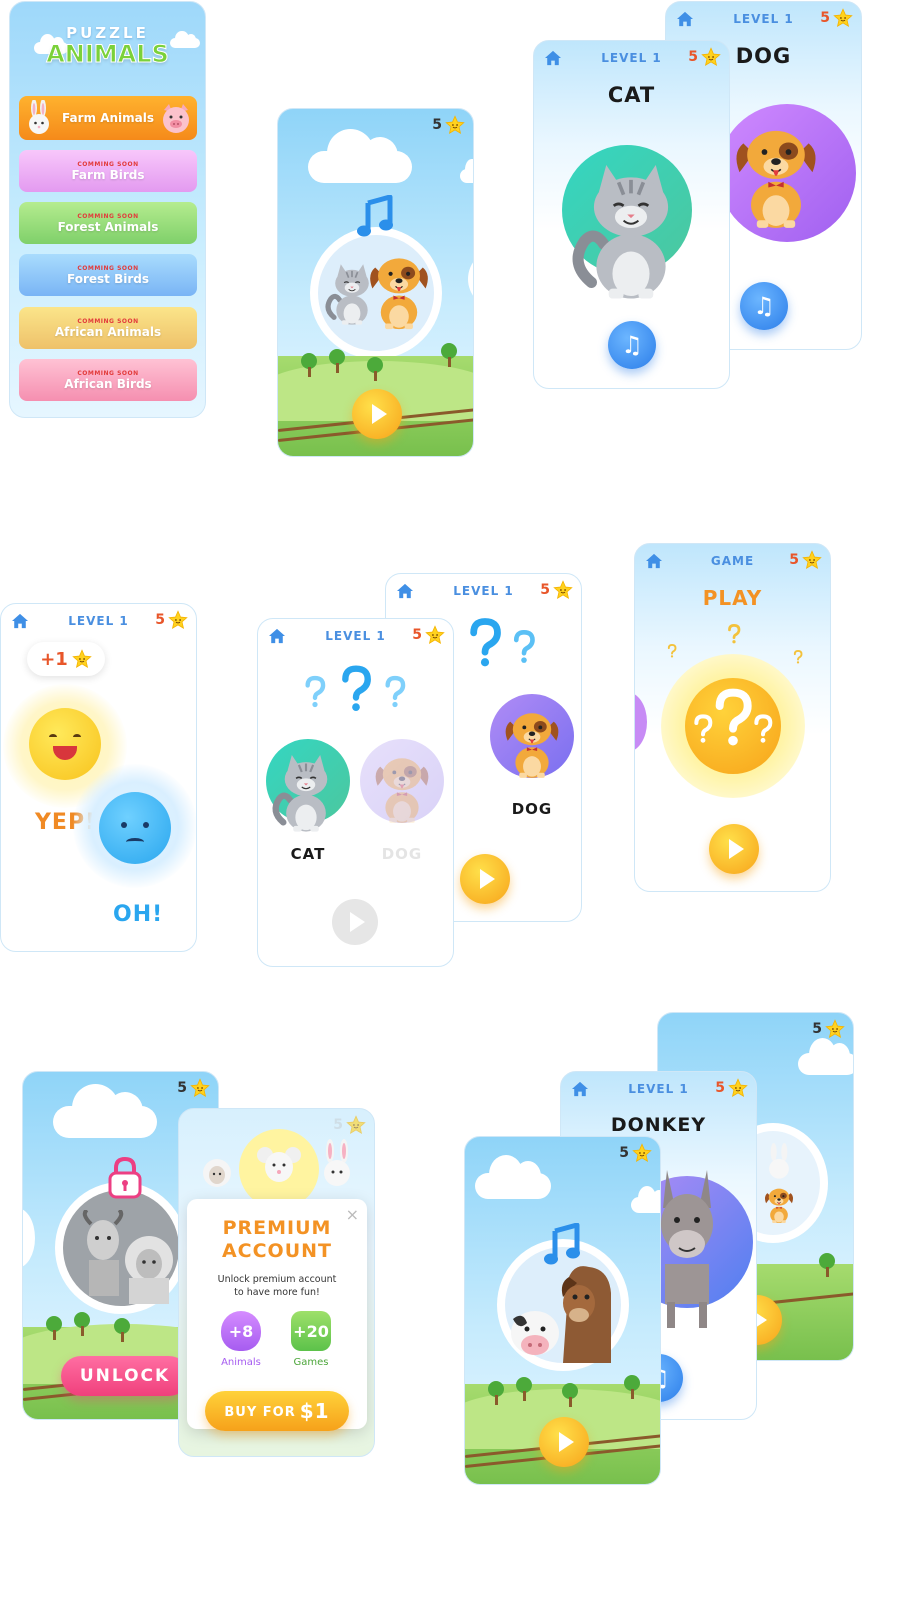  Describe the element at coordinates (277, 1279) in the screenshot. I see `premium-desc-line-1: Unlock premium account` at that location.